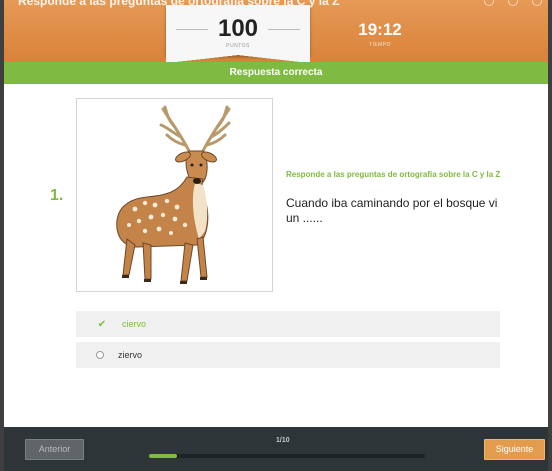 The height and width of the screenshot is (471, 552). I want to click on answer-list: ✔ ciervo ziervo, so click(288, 342).